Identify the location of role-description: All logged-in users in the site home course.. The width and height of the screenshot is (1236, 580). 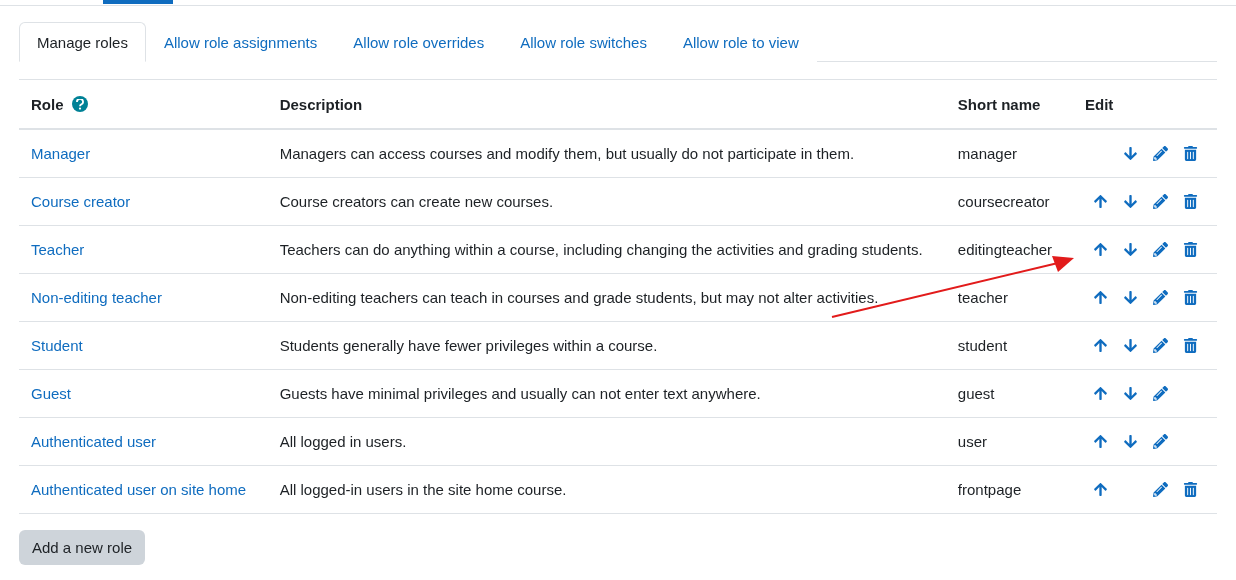
(423, 489).